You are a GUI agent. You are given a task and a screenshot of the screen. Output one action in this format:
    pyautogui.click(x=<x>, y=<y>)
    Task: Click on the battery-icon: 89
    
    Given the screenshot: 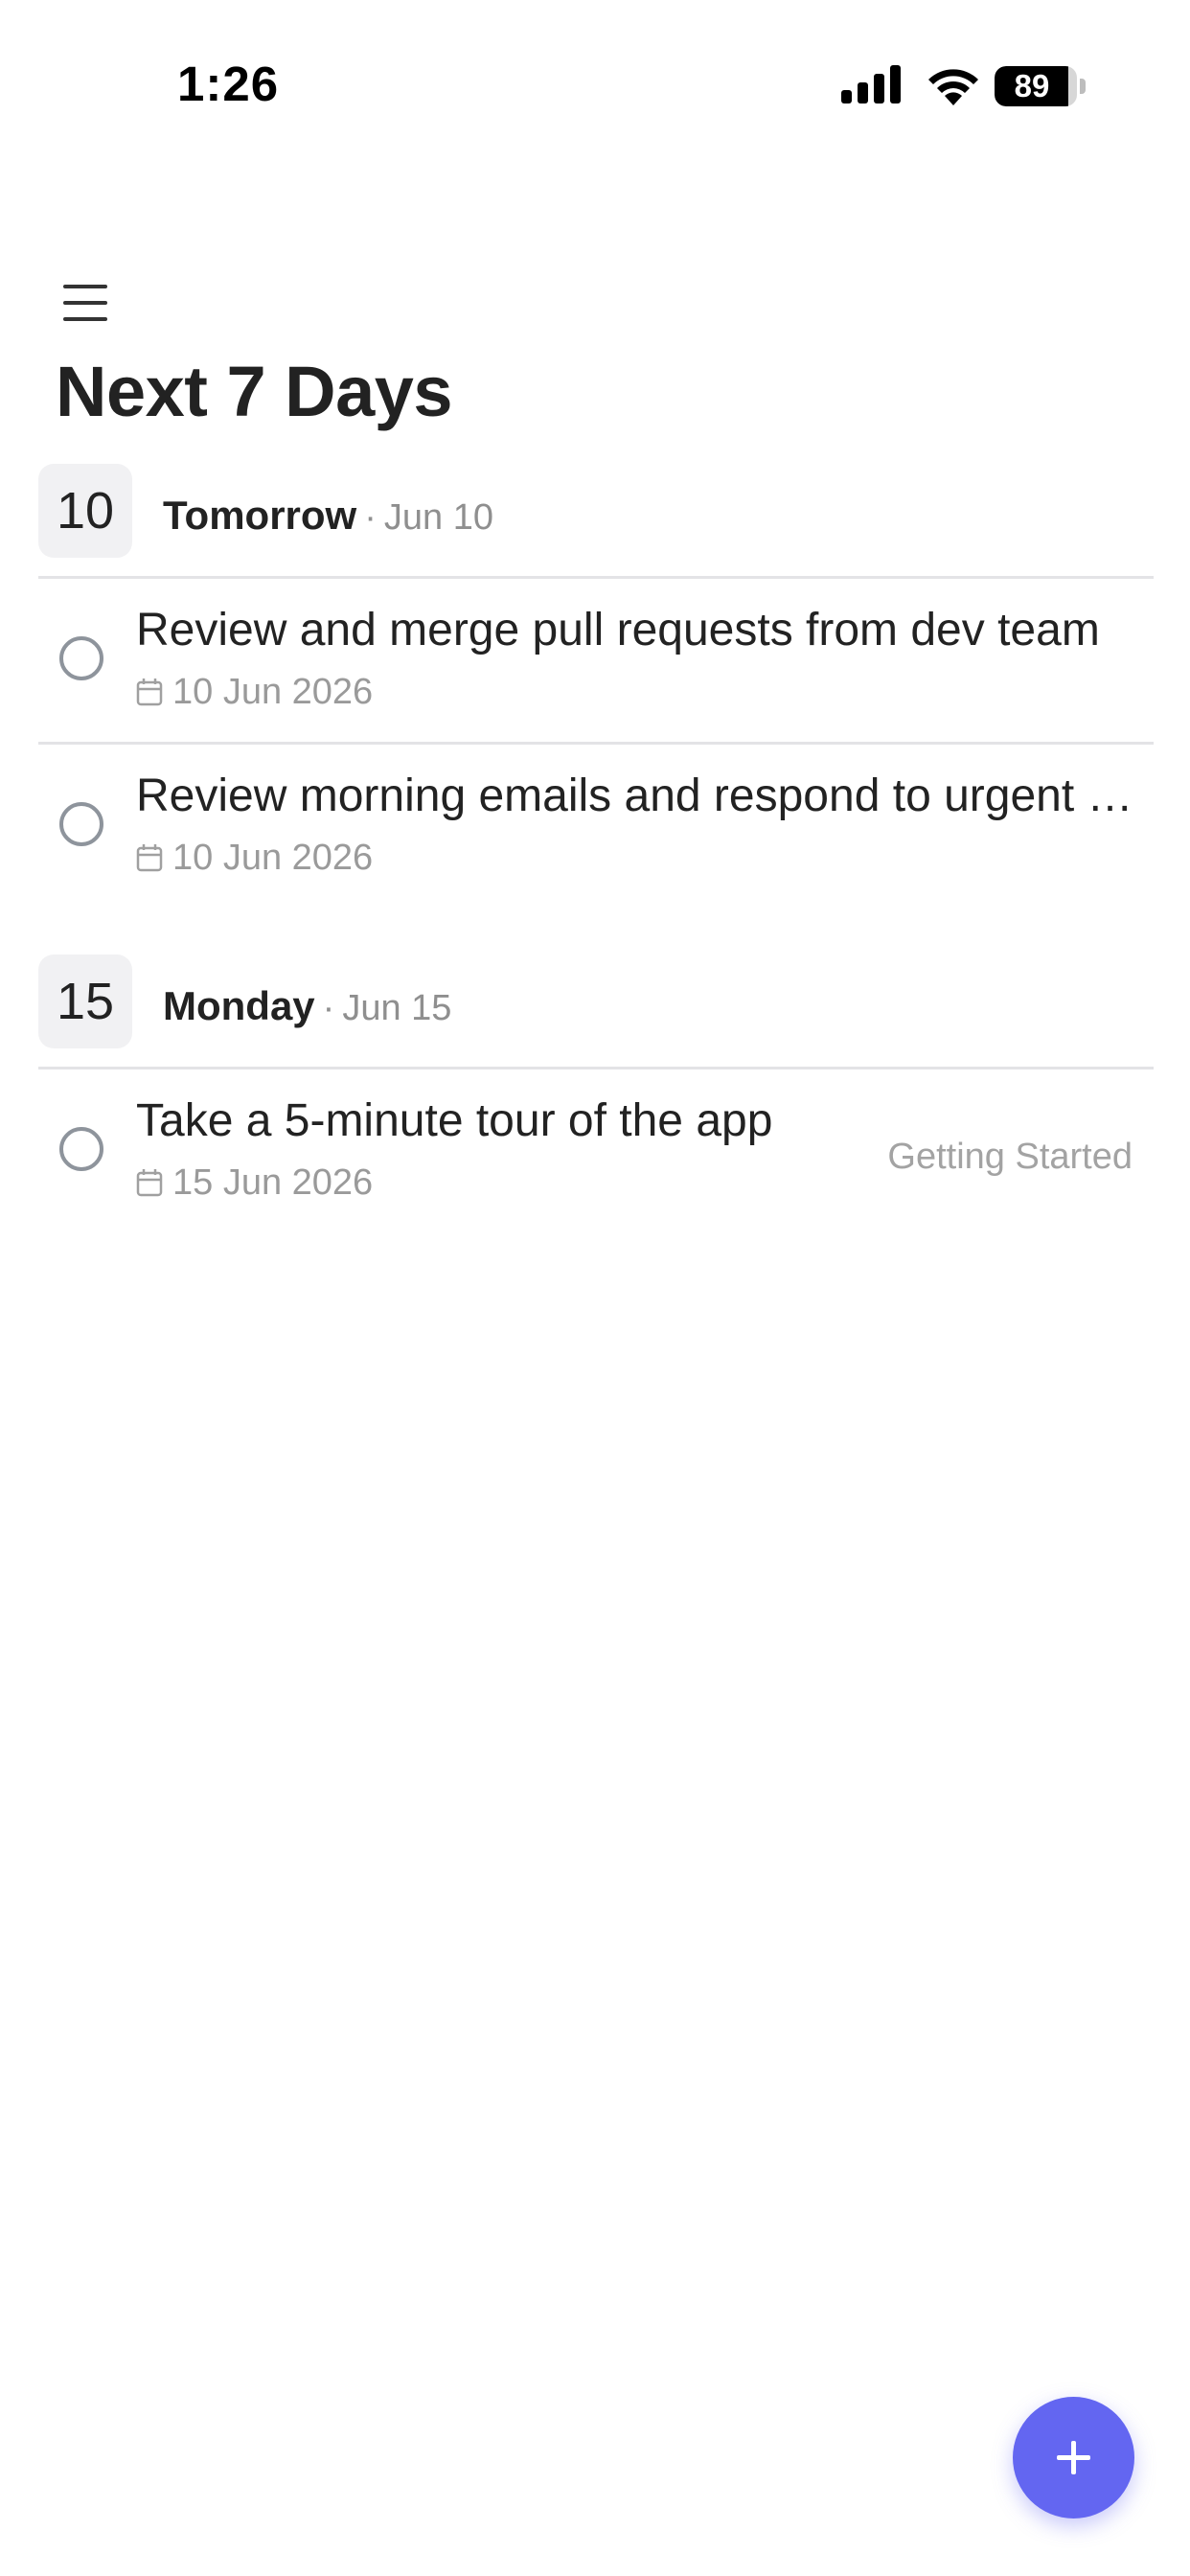 What is the action you would take?
    pyautogui.click(x=1041, y=86)
    